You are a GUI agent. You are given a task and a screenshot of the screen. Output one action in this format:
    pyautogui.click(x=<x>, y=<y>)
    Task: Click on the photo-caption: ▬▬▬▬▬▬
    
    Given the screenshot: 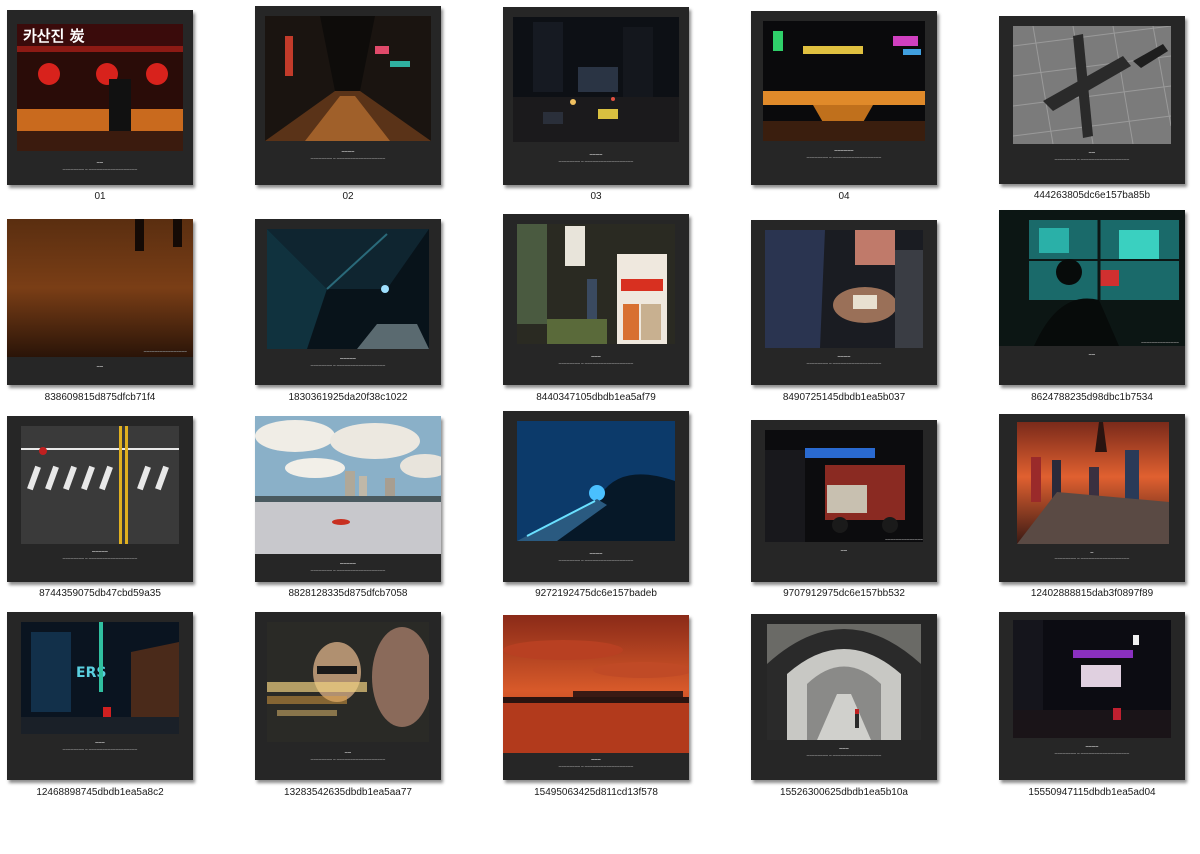 What is the action you would take?
    pyautogui.click(x=844, y=150)
    